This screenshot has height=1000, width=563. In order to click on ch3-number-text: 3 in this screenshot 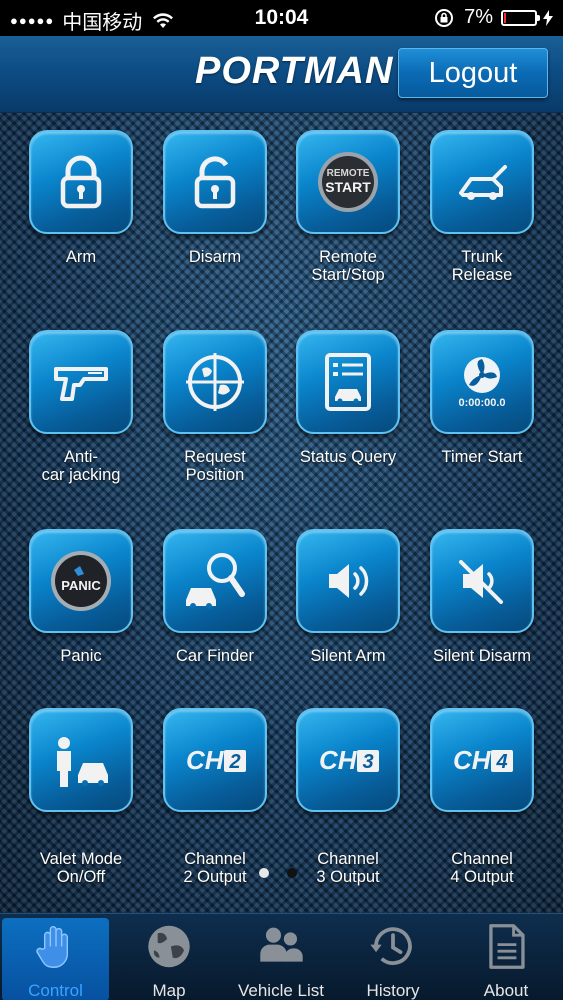, I will do `click(367, 762)`.